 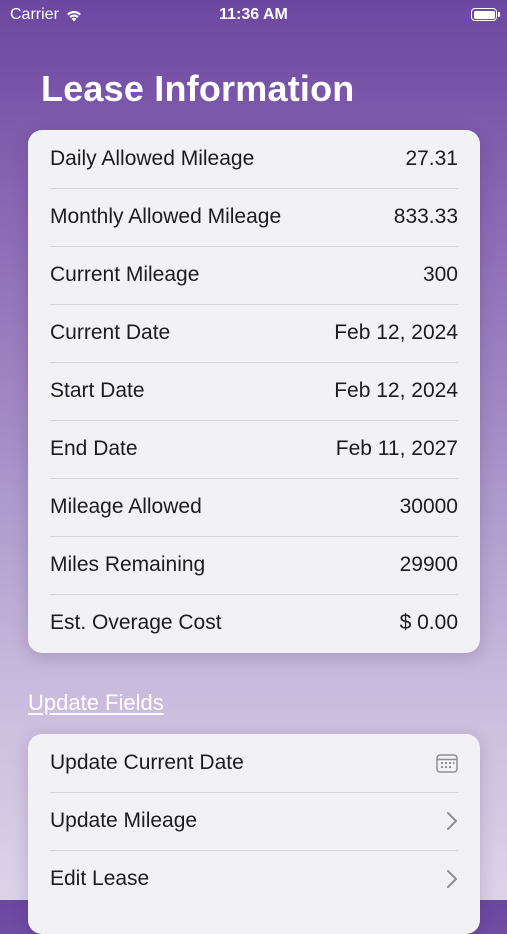 What do you see at coordinates (254, 275) in the screenshot?
I see `info-row-current-mileage: Current Mileage 300` at bounding box center [254, 275].